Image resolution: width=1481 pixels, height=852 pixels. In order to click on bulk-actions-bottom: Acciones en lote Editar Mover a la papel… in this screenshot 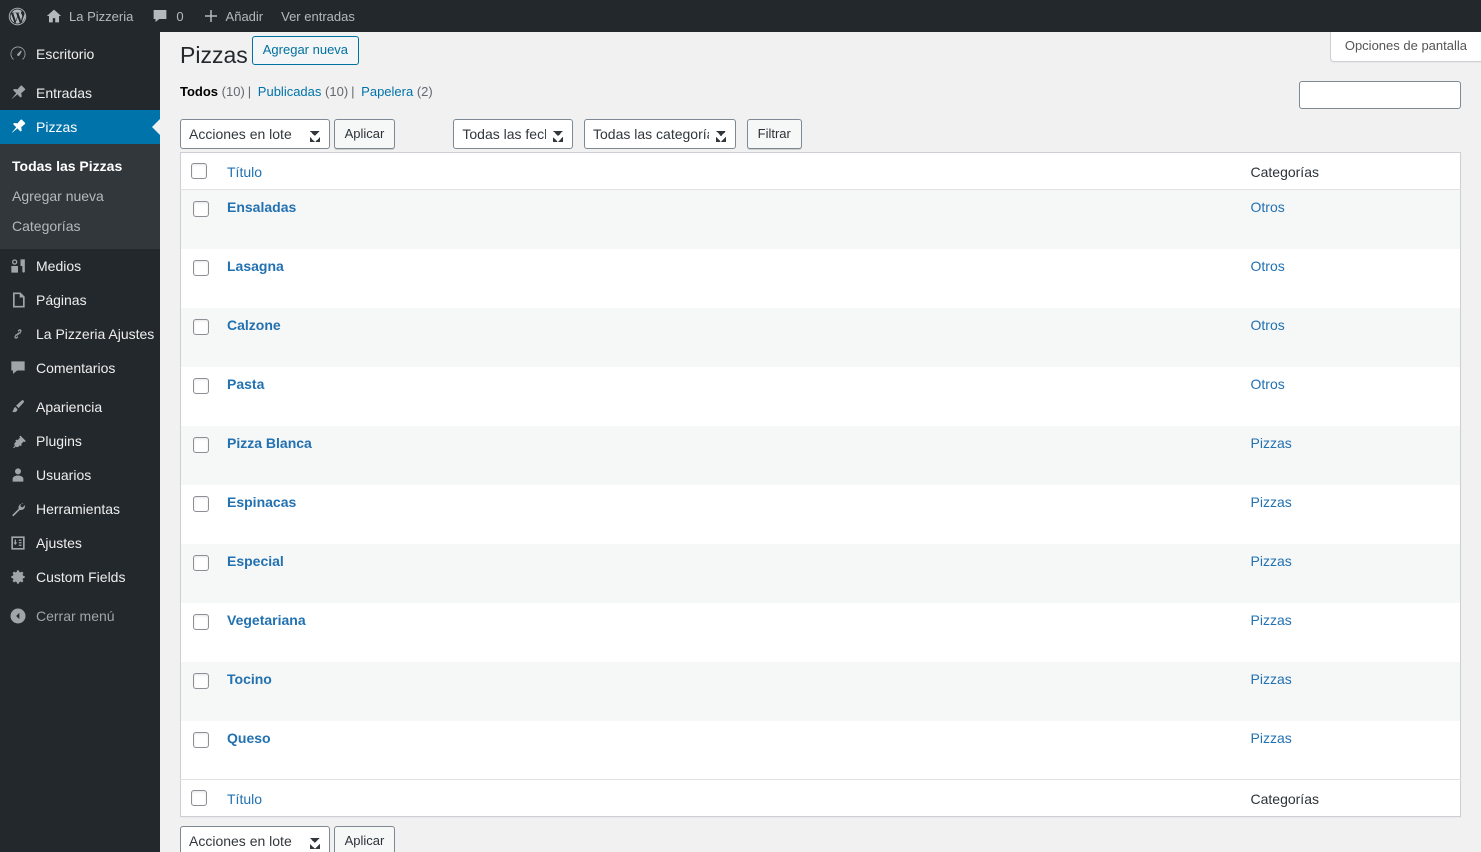, I will do `click(288, 839)`.